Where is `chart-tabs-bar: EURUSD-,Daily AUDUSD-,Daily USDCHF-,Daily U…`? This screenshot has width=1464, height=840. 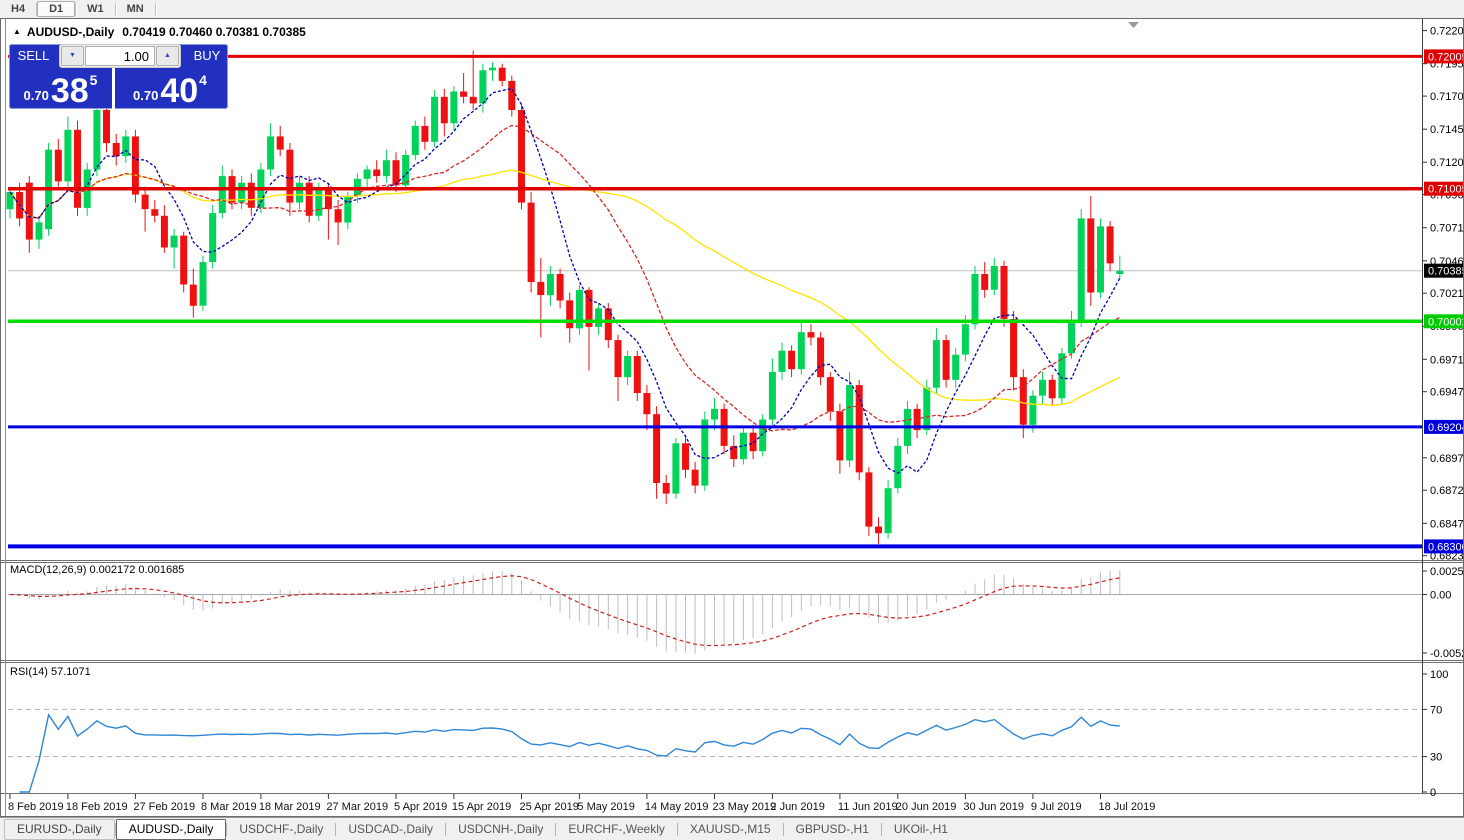 chart-tabs-bar: EURUSD-,Daily AUDUSD-,Daily USDCHF-,Daily U… is located at coordinates (732, 828).